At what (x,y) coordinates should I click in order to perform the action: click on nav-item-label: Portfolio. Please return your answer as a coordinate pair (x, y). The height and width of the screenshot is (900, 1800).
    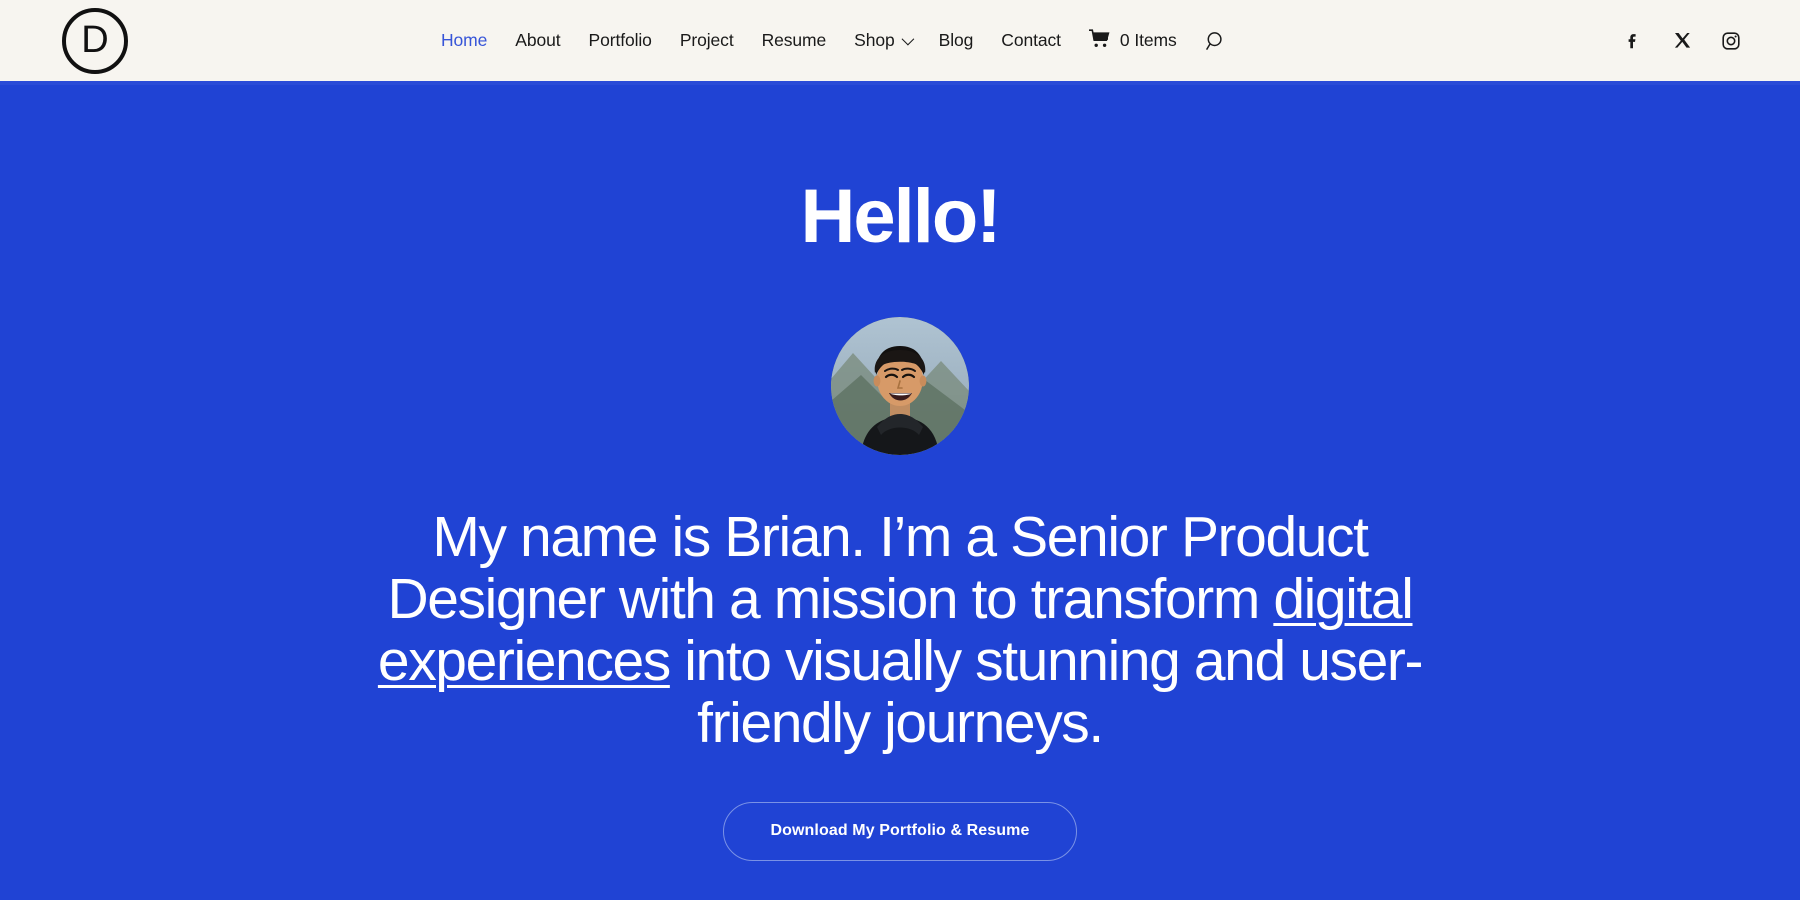
    Looking at the image, I should click on (620, 40).